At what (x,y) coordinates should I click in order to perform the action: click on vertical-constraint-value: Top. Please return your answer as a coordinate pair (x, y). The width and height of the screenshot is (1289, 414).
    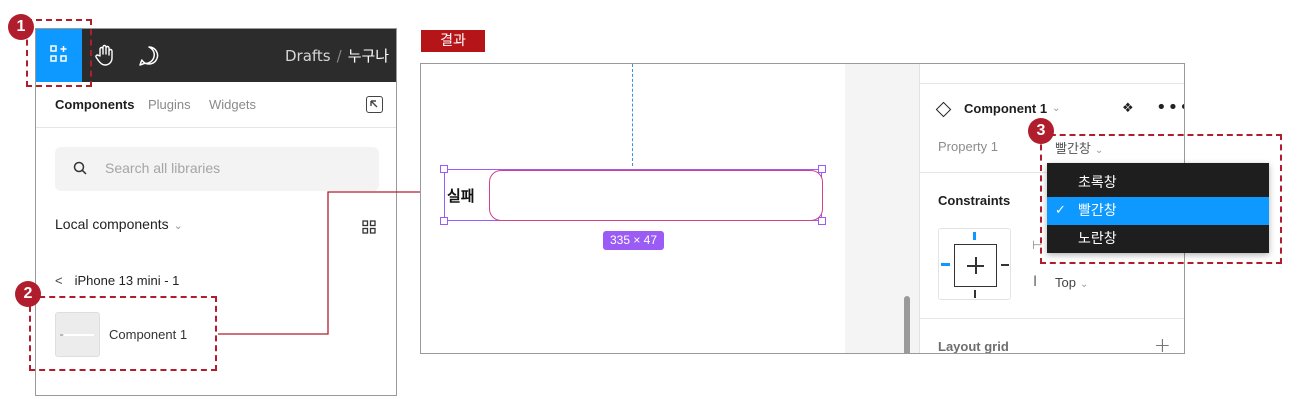
    Looking at the image, I should click on (1065, 282).